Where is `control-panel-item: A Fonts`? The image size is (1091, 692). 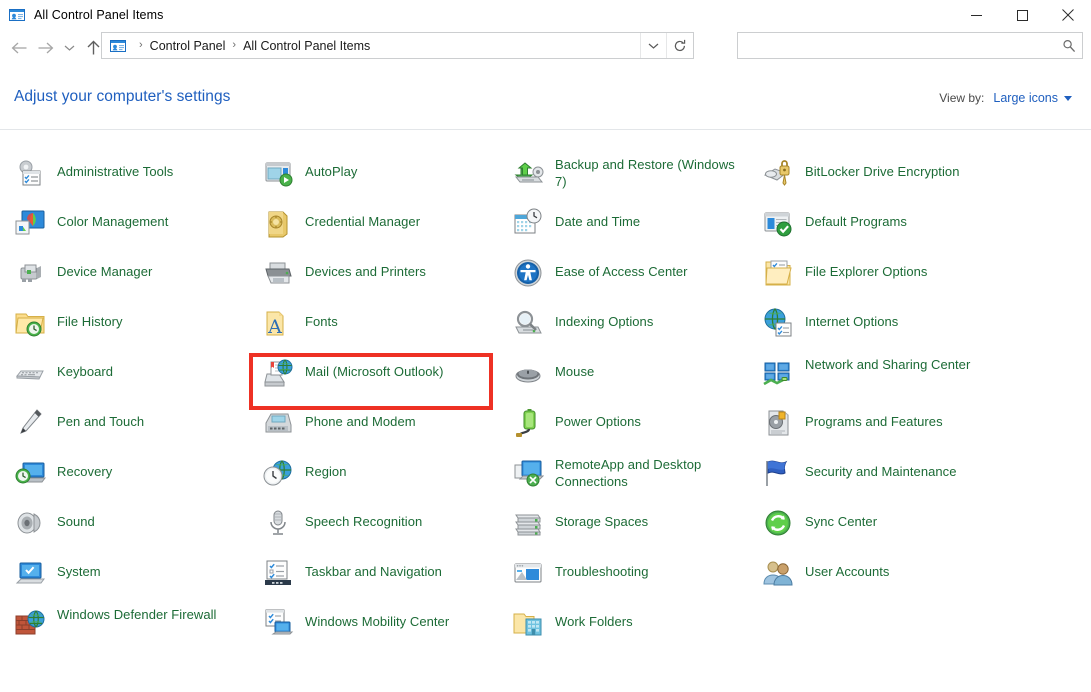
control-panel-item: A Fonts is located at coordinates (380, 328).